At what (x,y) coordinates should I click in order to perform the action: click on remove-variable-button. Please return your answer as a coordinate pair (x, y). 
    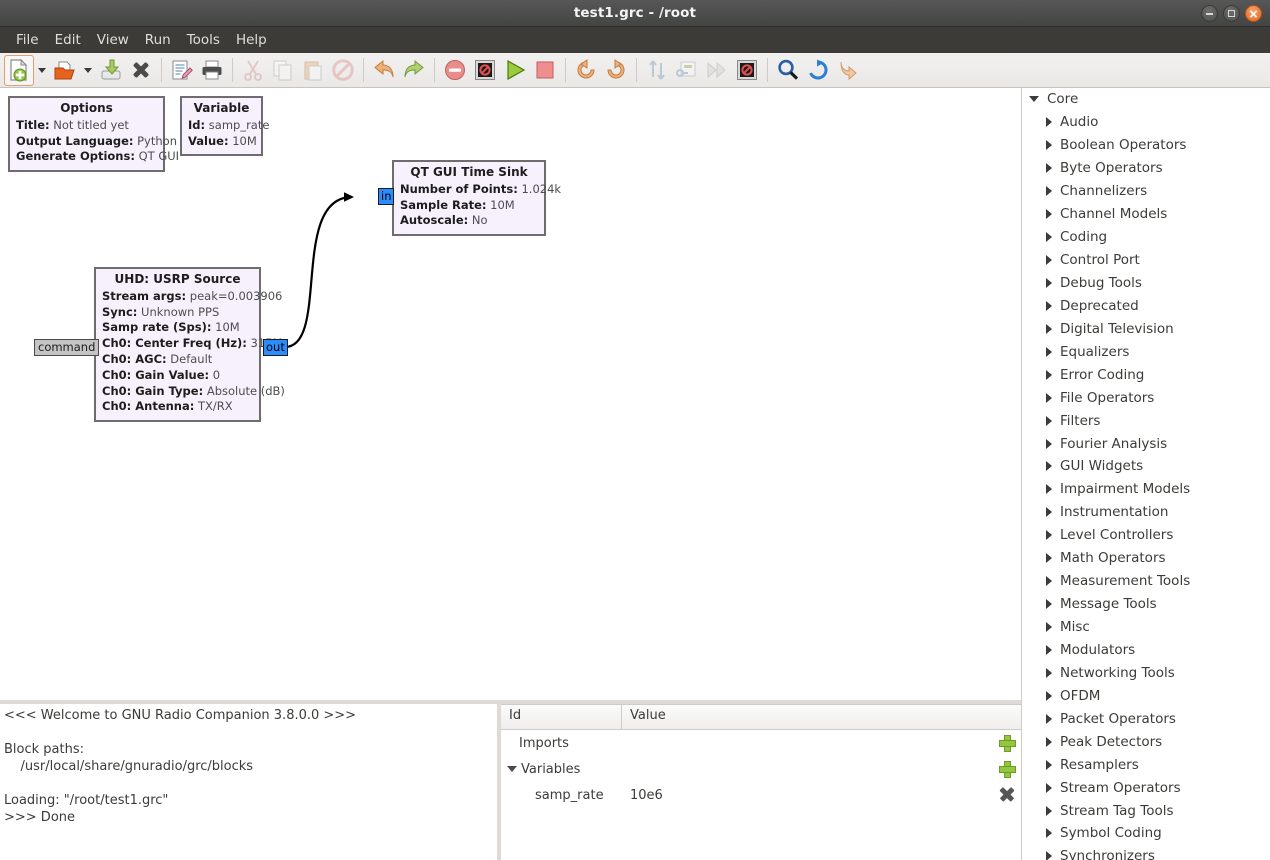
    Looking at the image, I should click on (1007, 794).